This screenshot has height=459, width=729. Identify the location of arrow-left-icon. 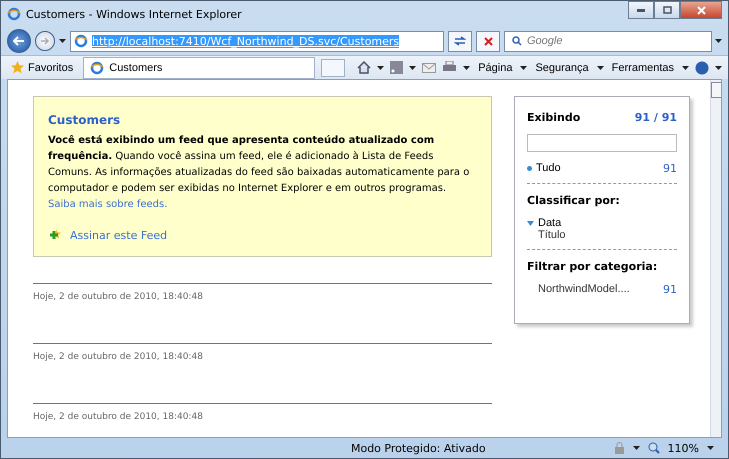
(19, 41).